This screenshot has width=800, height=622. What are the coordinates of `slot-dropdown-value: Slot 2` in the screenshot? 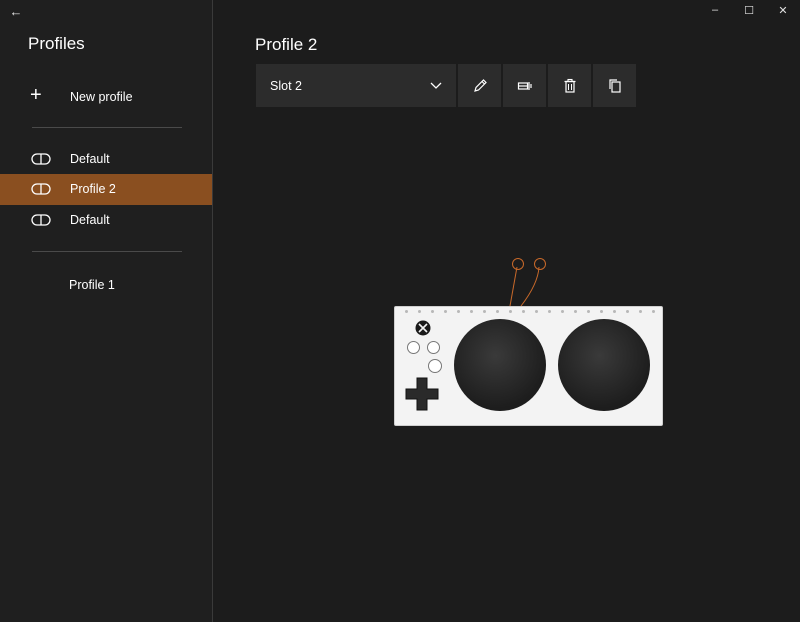 It's located at (286, 86).